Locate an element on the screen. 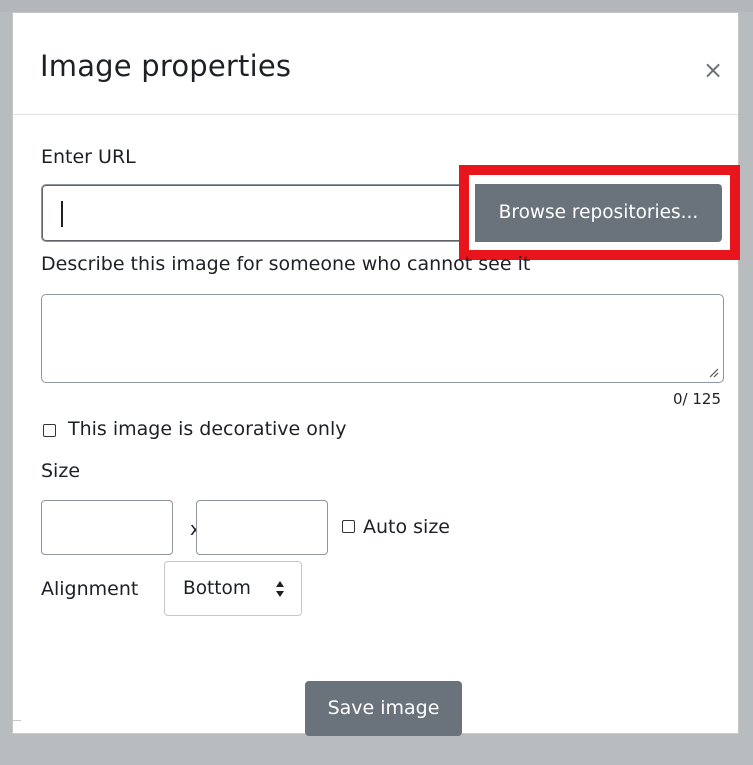  alt-text-textarea is located at coordinates (382, 338).